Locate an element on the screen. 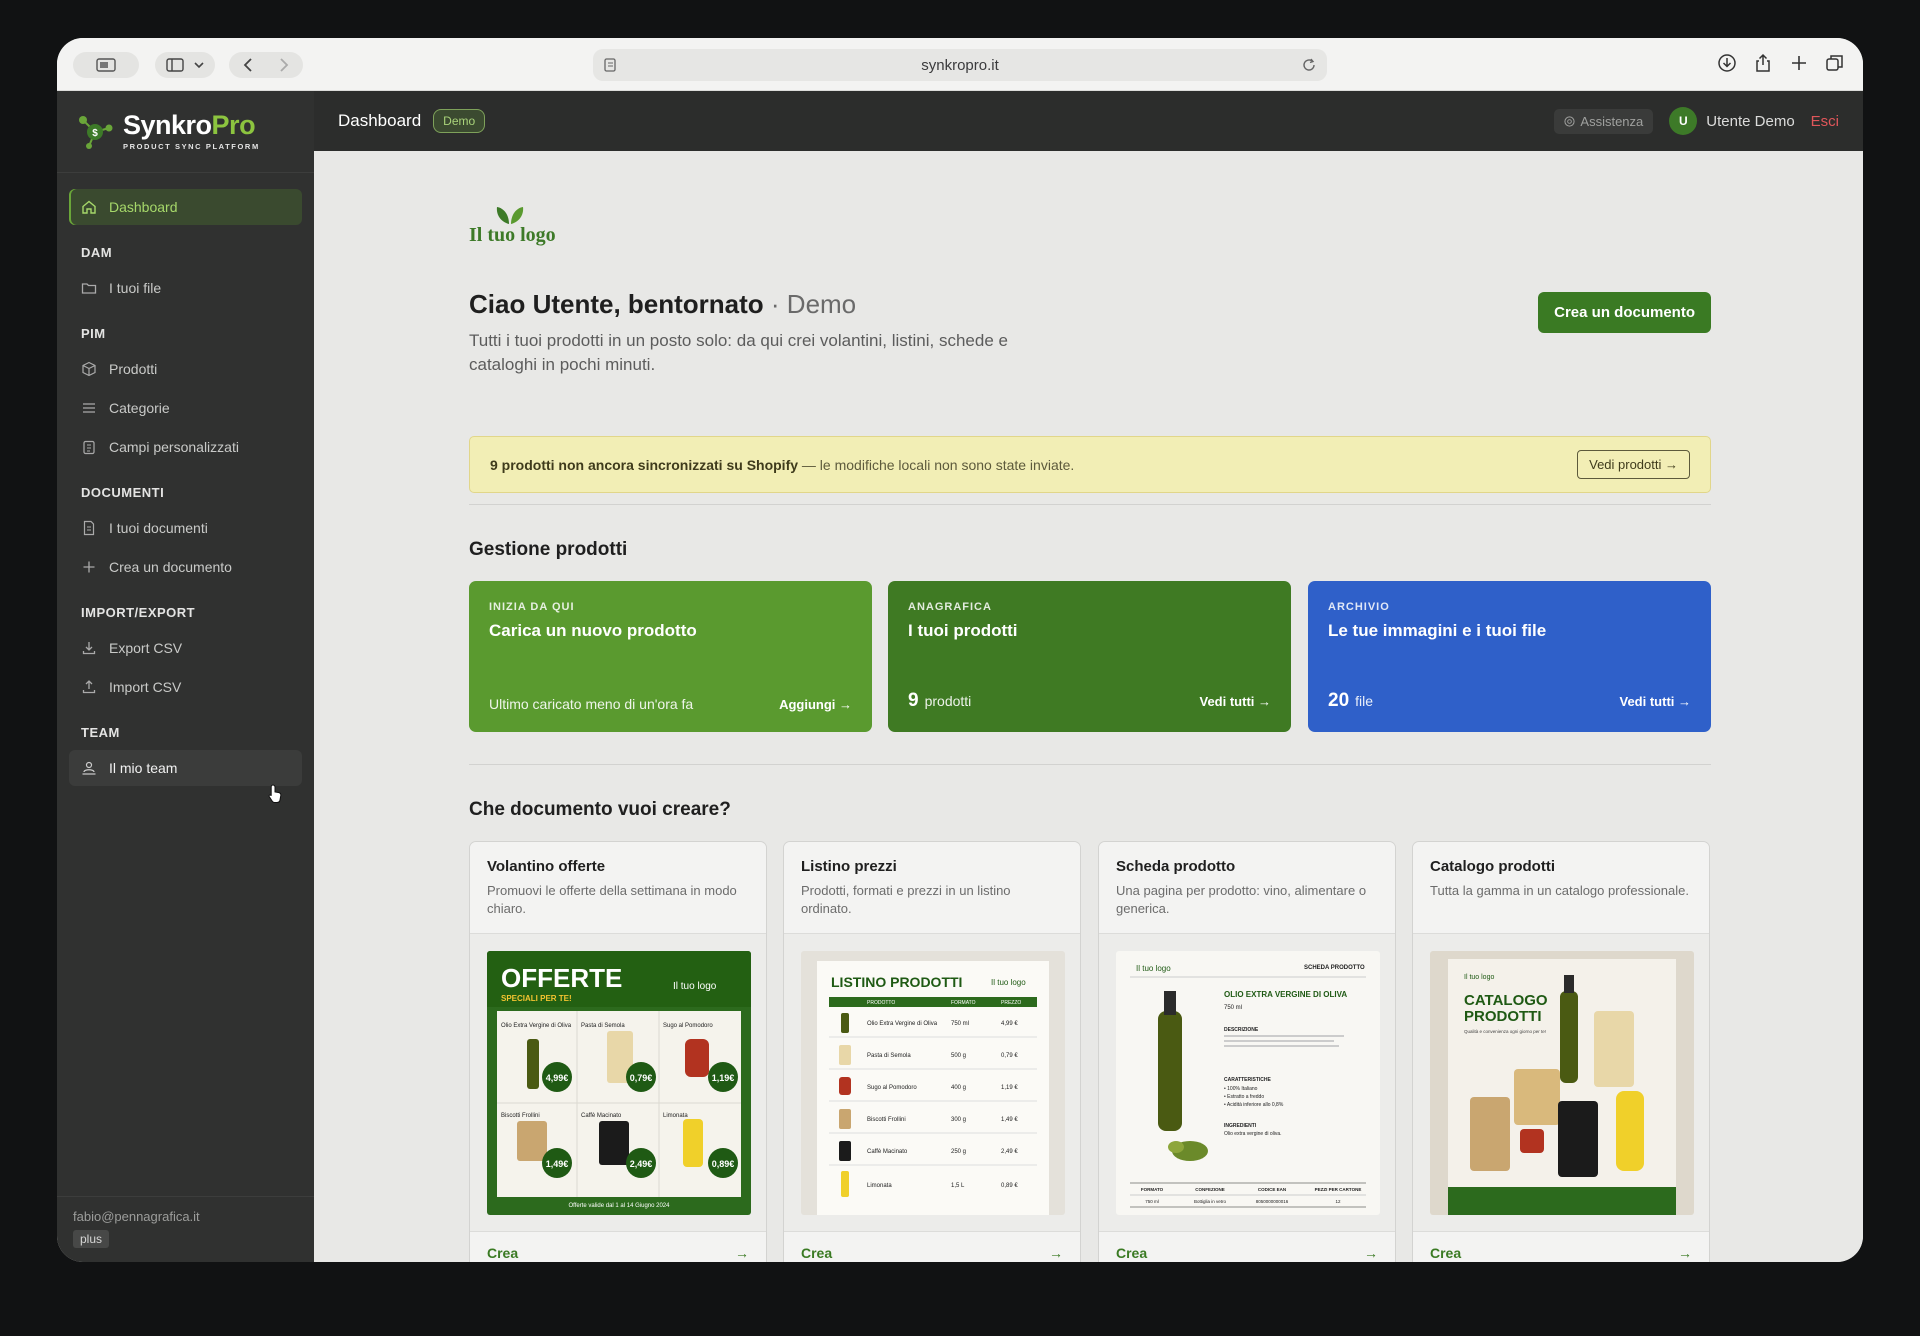 This screenshot has width=1920, height=1336. user-menu: U Utente Demo is located at coordinates (1732, 121).